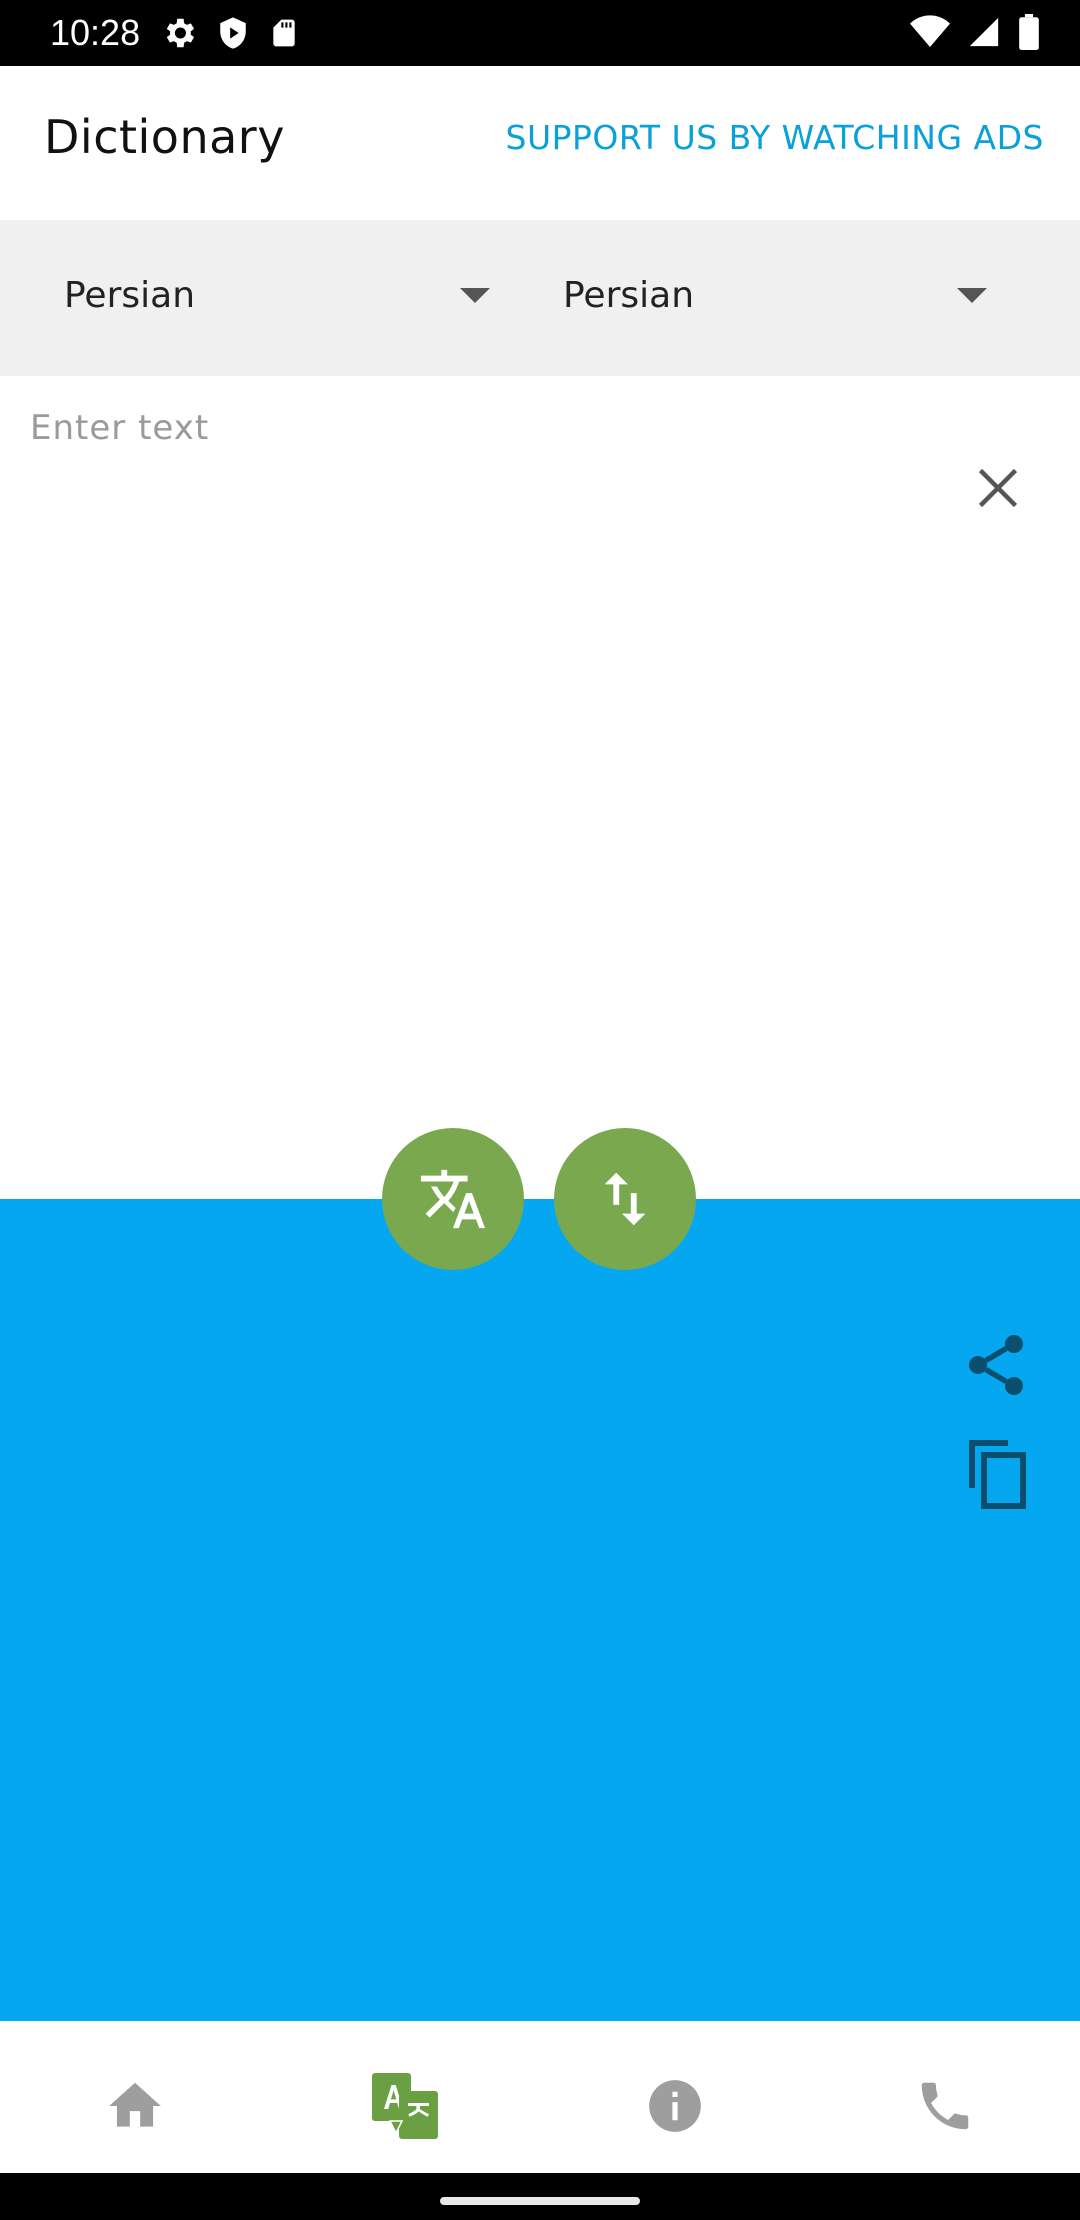 Image resolution: width=1080 pixels, height=2220 pixels. I want to click on phone-icon, so click(945, 2106).